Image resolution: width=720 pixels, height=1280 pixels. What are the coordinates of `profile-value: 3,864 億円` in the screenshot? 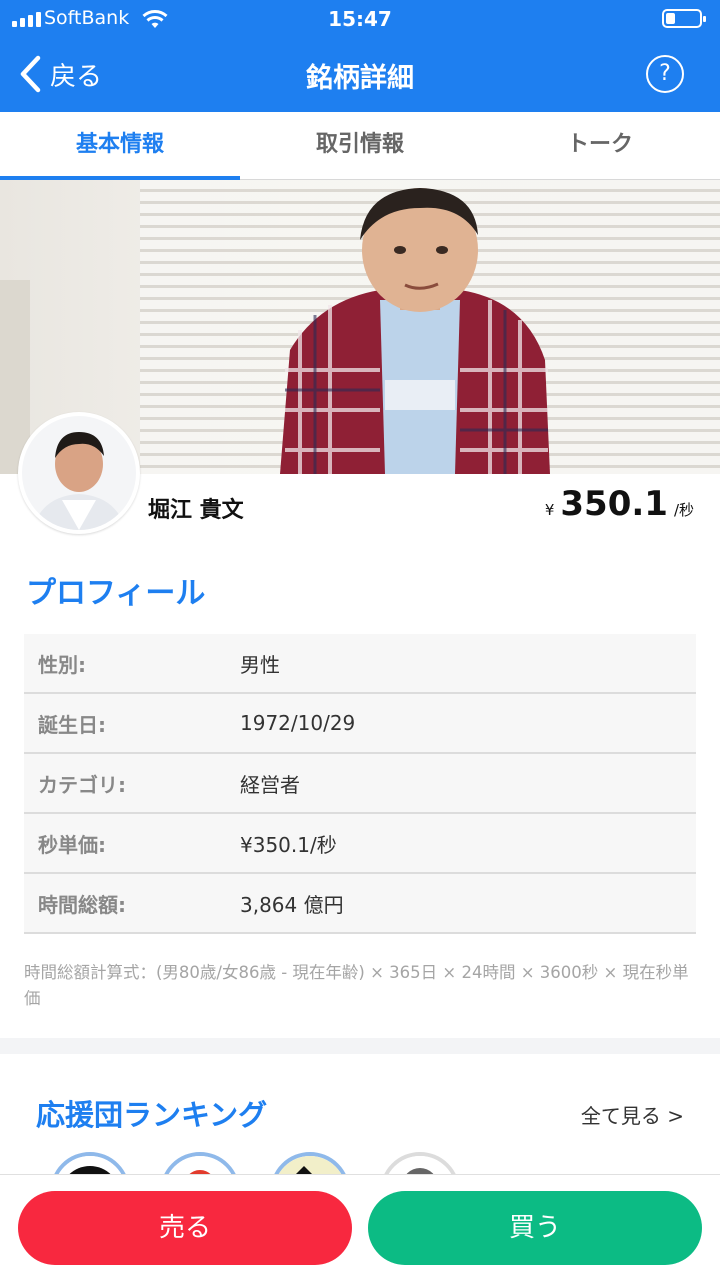 It's located at (292, 904).